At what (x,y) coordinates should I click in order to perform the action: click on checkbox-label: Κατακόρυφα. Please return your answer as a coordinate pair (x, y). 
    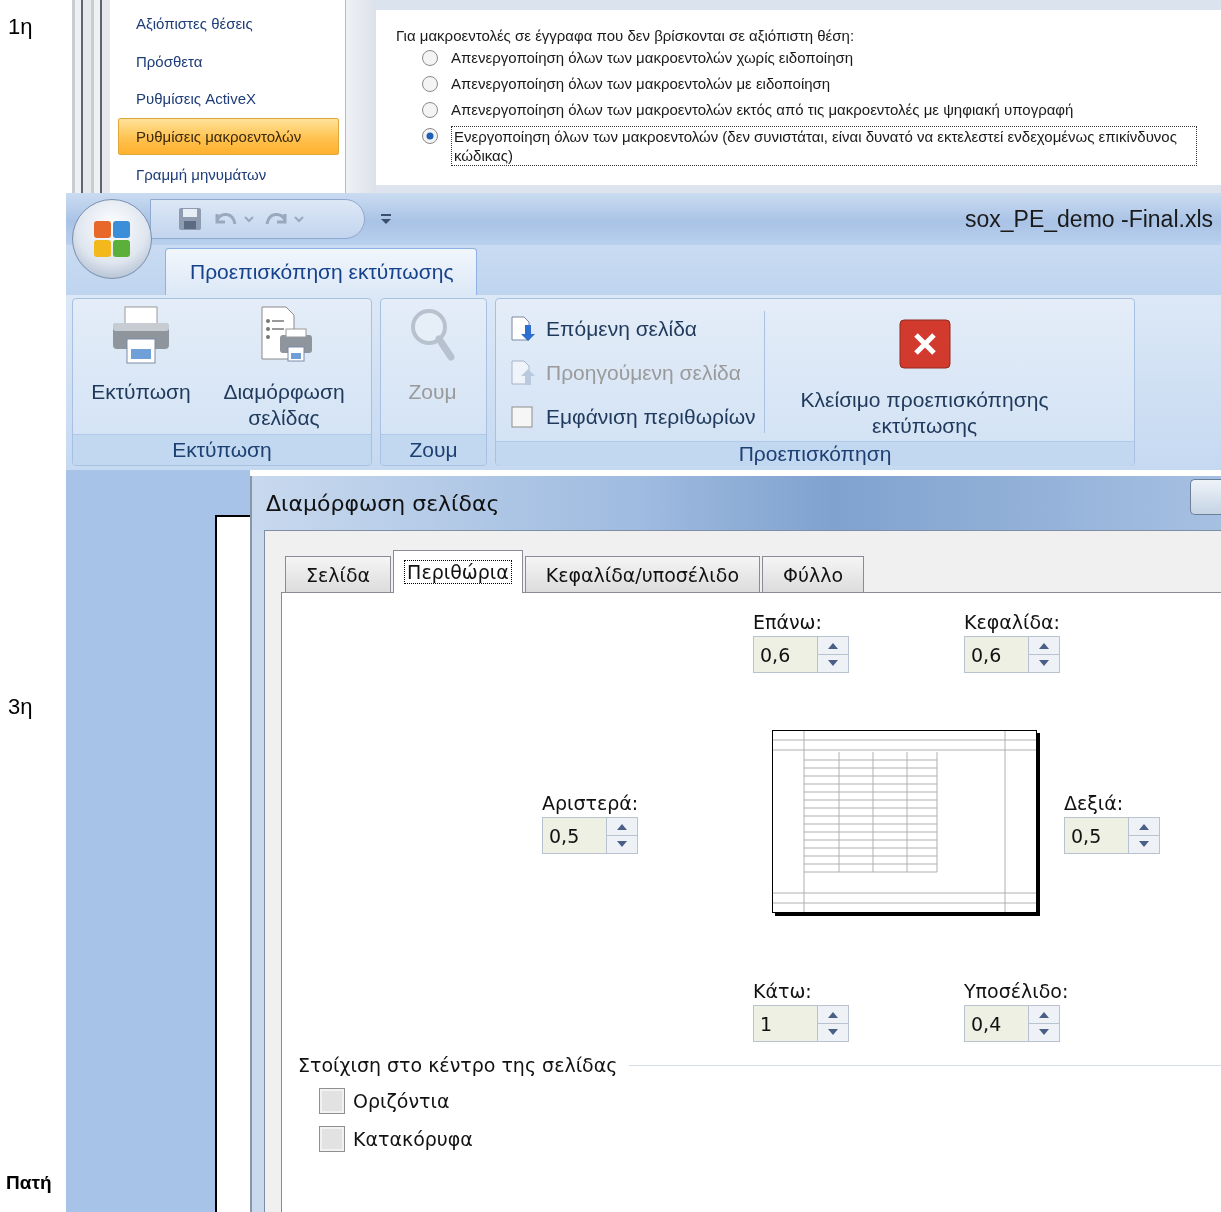
    Looking at the image, I should click on (413, 1139).